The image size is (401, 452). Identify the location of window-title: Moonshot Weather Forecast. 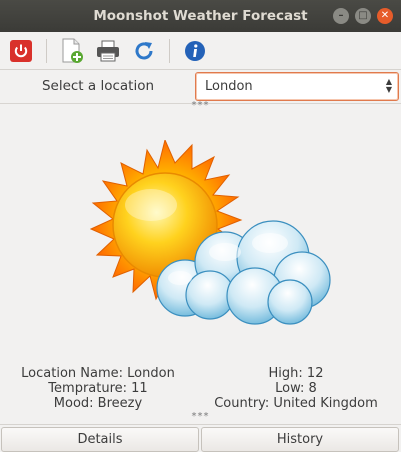
(200, 16).